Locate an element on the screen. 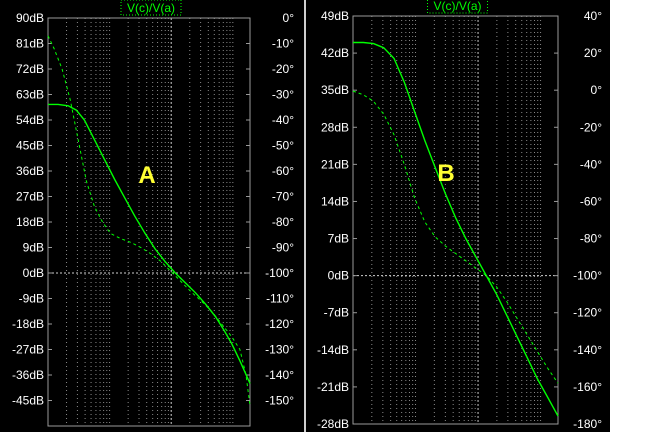  window-edge is located at coordinates (629, 216).